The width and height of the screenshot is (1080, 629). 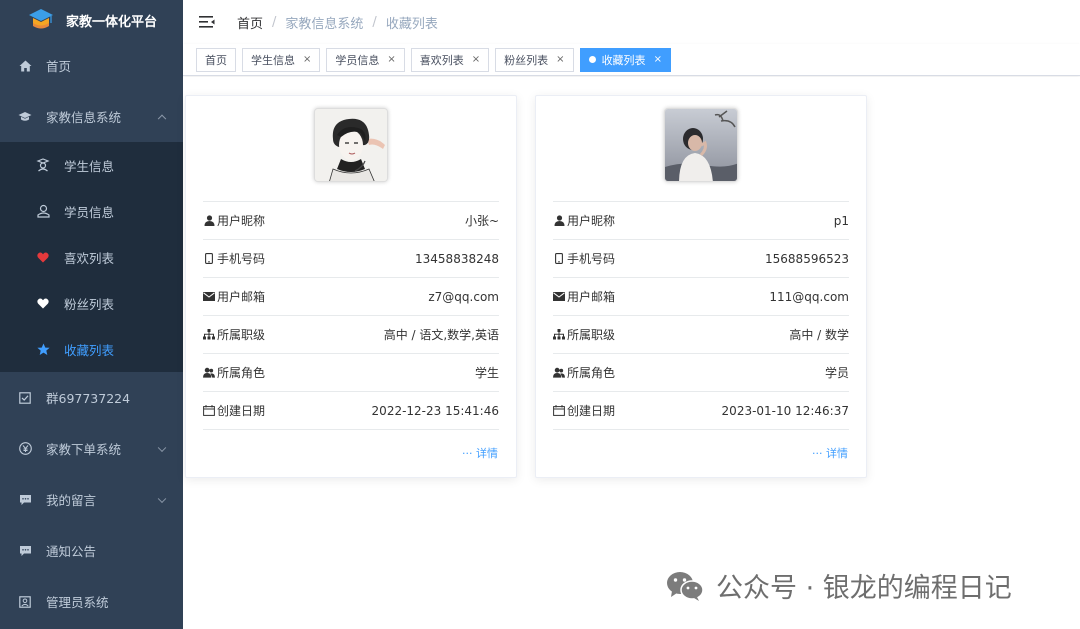 I want to click on avatar, so click(x=701, y=145).